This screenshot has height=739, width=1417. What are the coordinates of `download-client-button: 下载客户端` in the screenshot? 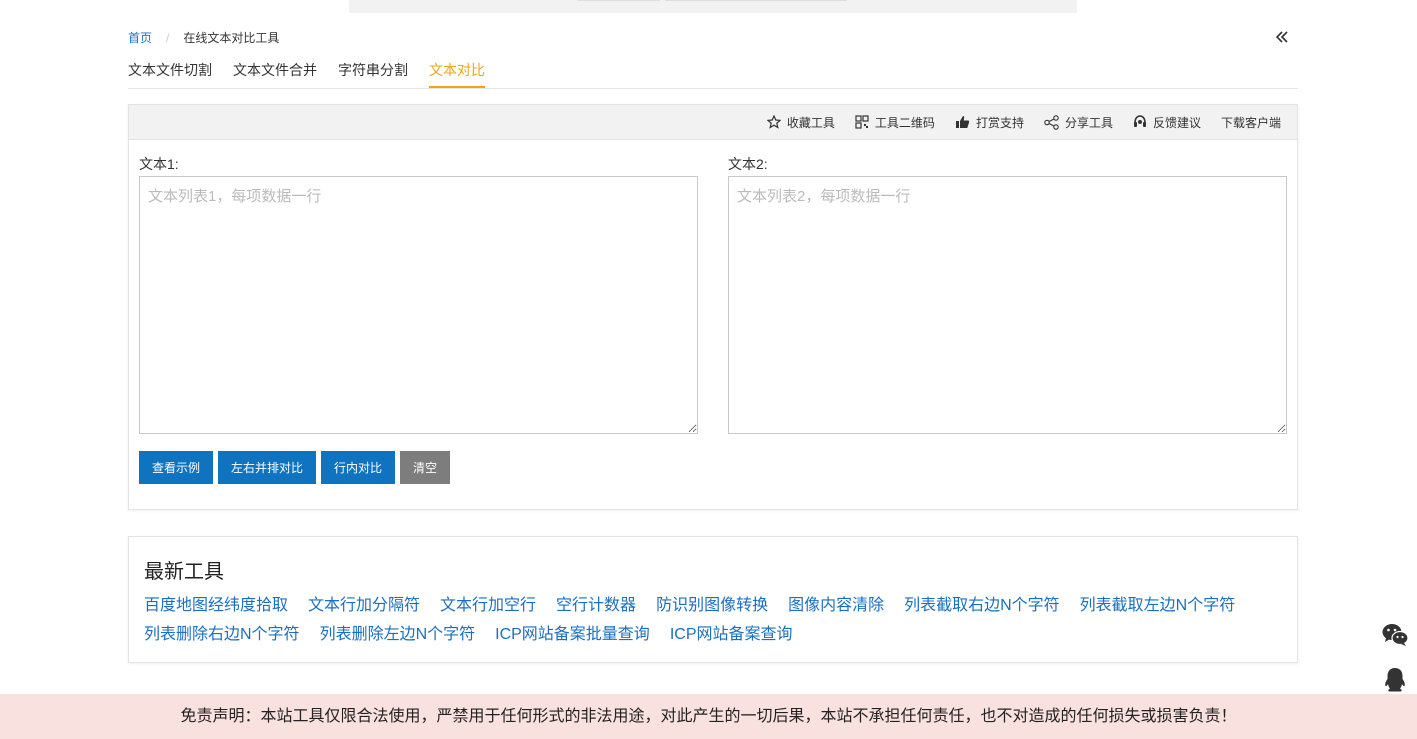 It's located at (1251, 122).